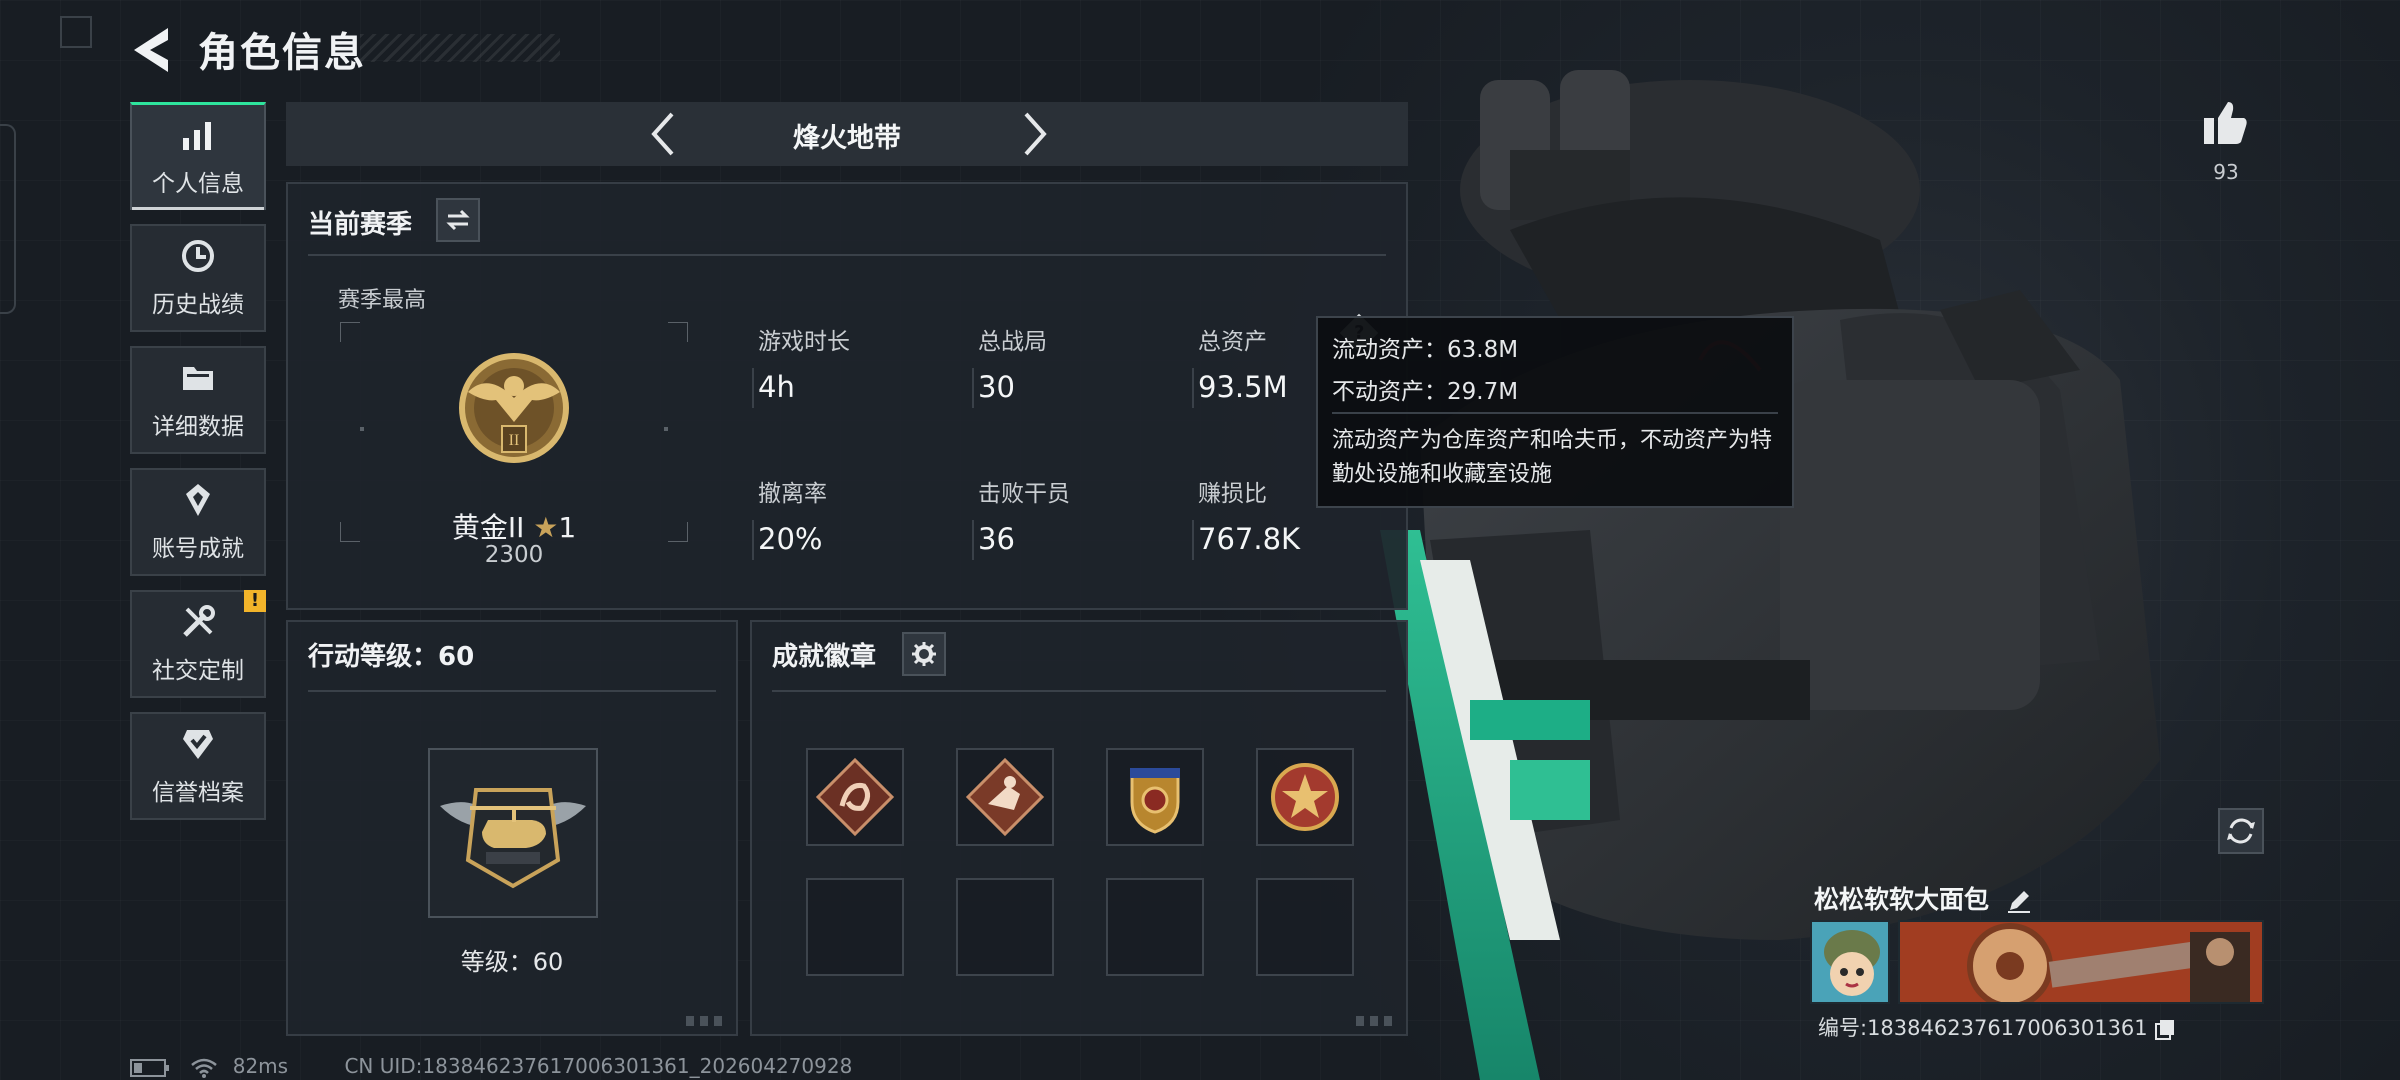 The width and height of the screenshot is (2400, 1080). I want to click on mode-selector: 烽火地带, so click(847, 134).